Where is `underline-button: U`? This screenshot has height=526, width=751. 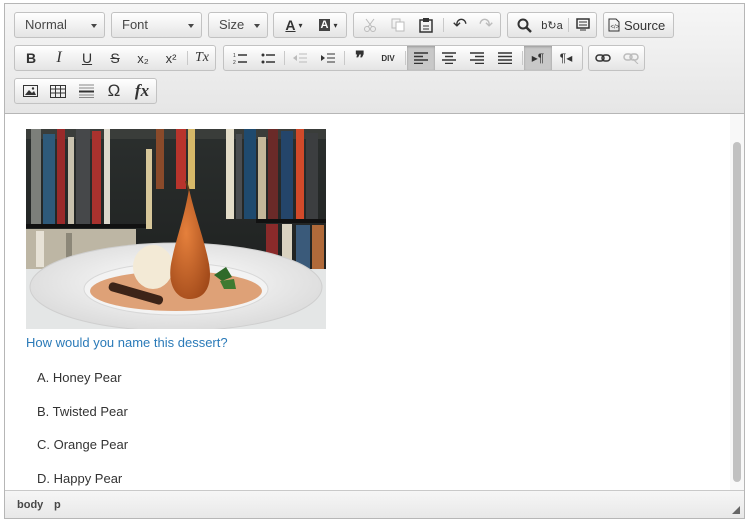 underline-button: U is located at coordinates (87, 58).